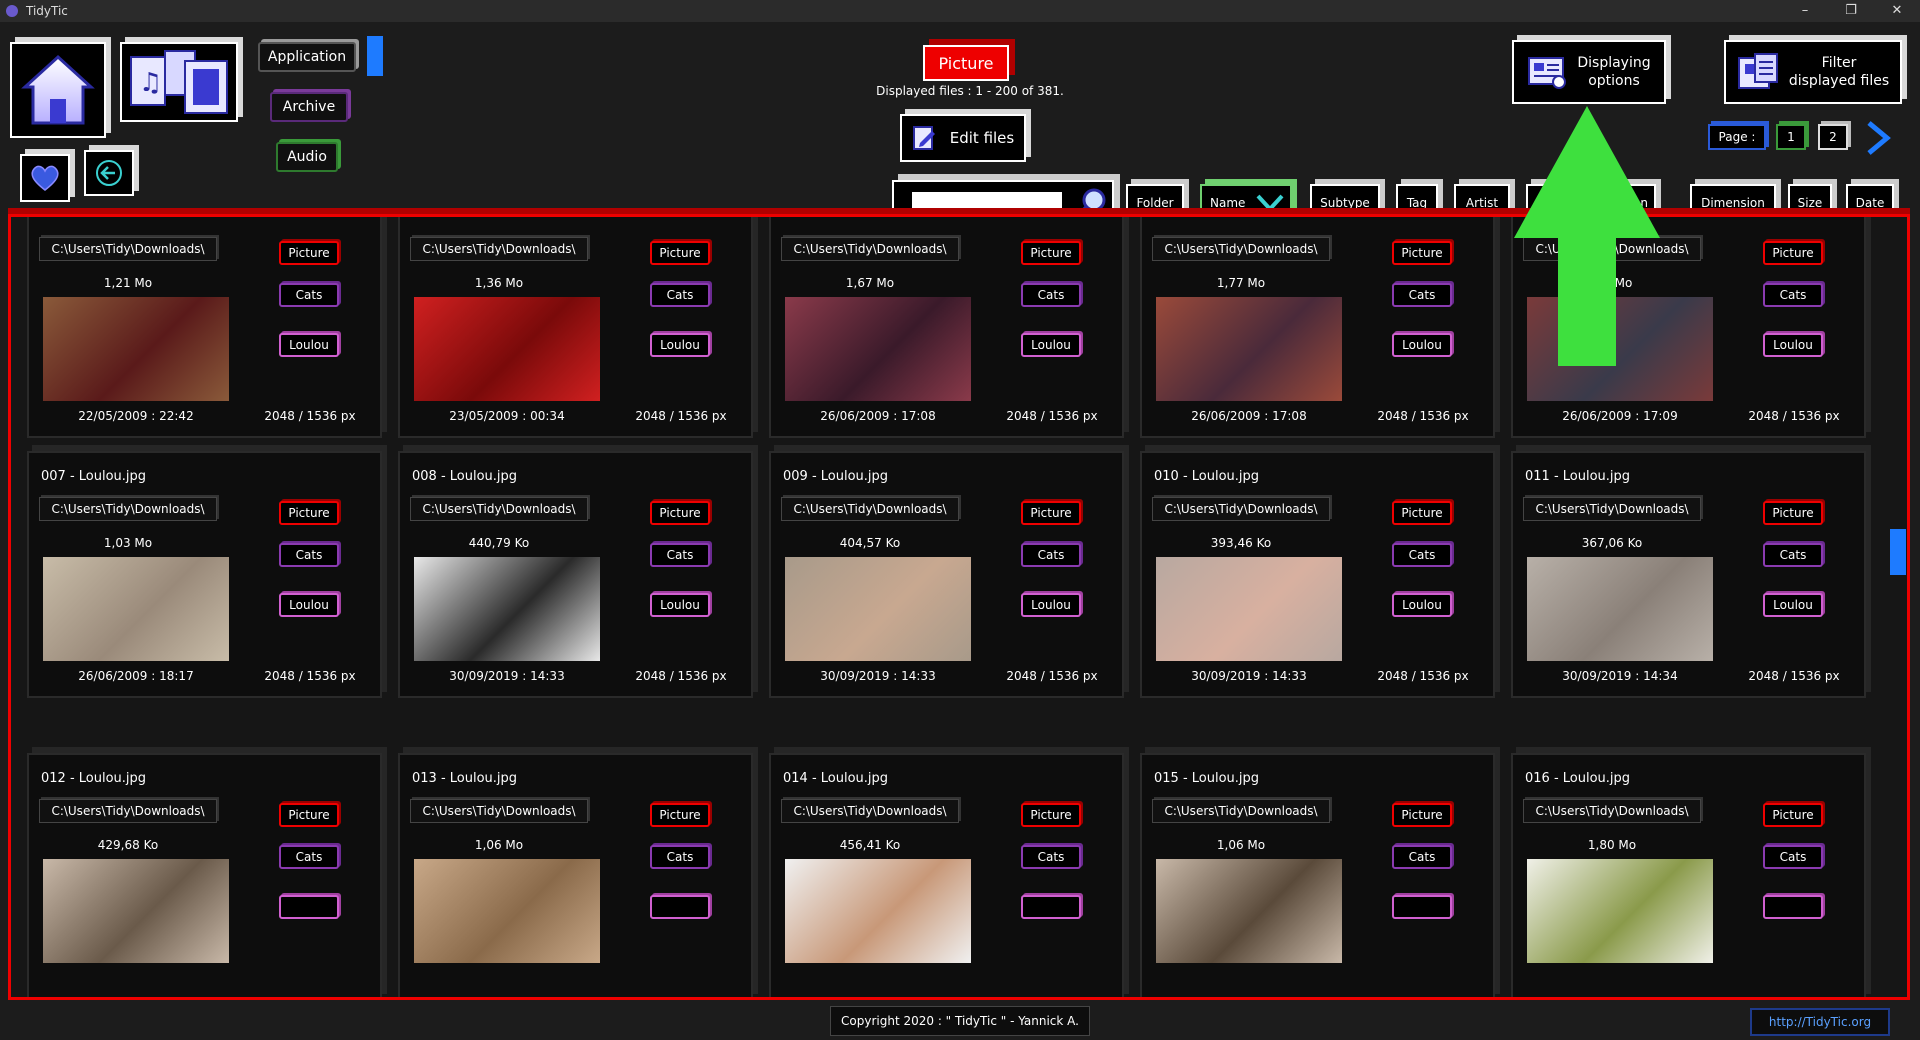 Image resolution: width=1920 pixels, height=1040 pixels. I want to click on type-picture-button: Picture, so click(966, 63).